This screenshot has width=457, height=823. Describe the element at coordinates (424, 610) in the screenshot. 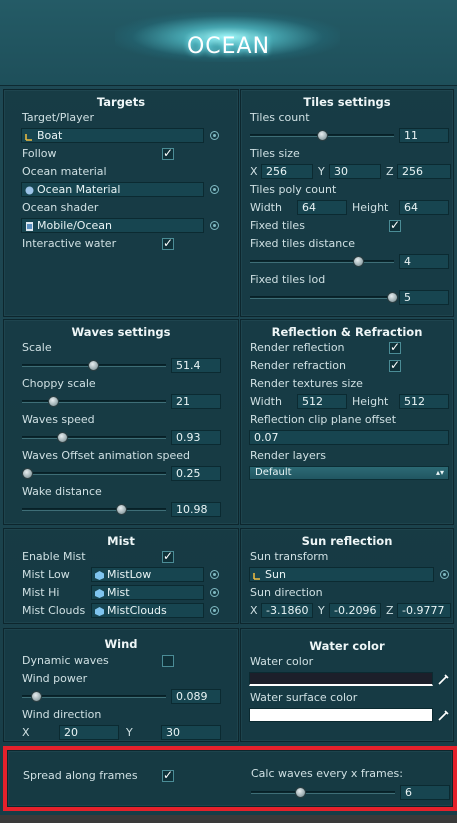

I see `sun-direction-z-field: -0.9777` at that location.